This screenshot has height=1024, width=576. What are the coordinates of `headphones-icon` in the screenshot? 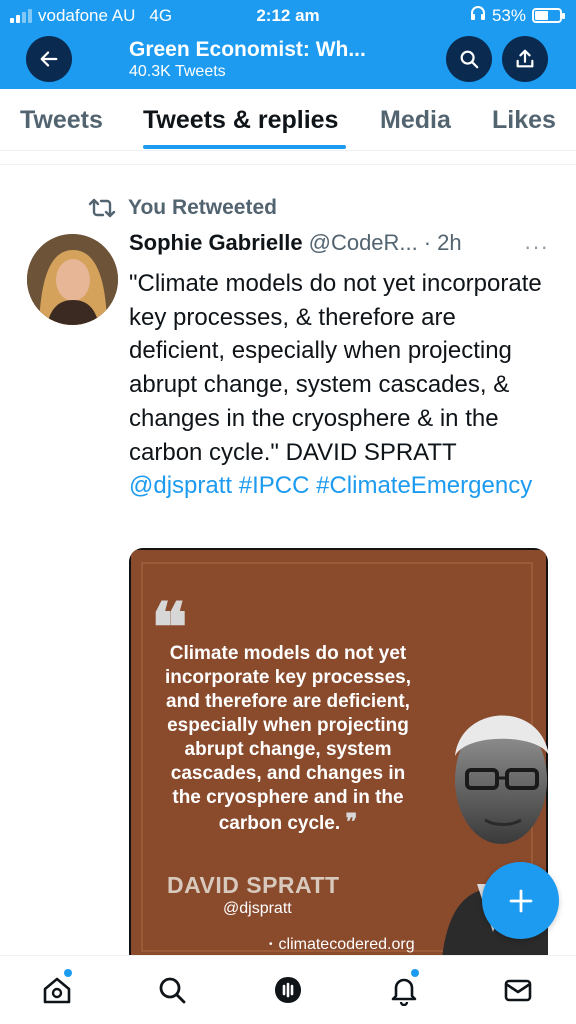 It's located at (478, 15).